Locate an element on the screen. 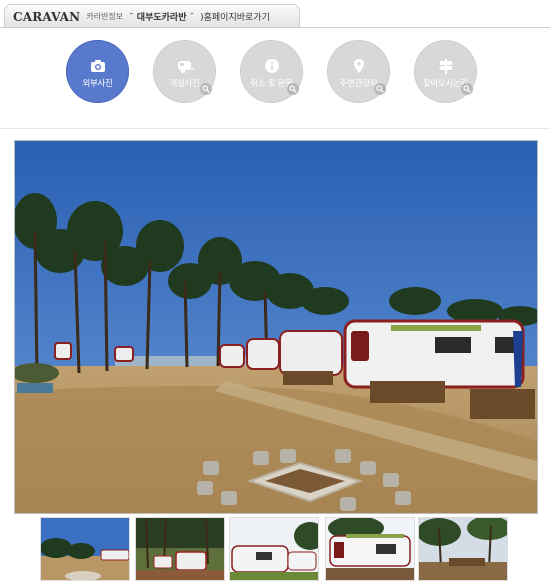 The width and height of the screenshot is (550, 588). header-tab: CARAVAN 카라반정보 ˘ 대부도카라반 ˘ )홈페이지바로가기 is located at coordinates (152, 16).